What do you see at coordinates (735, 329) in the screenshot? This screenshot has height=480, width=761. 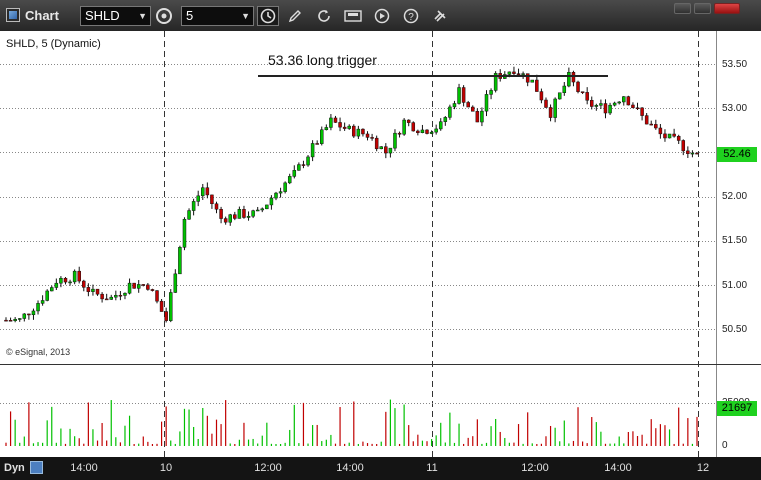 I see `price-tick: 50.50` at bounding box center [735, 329].